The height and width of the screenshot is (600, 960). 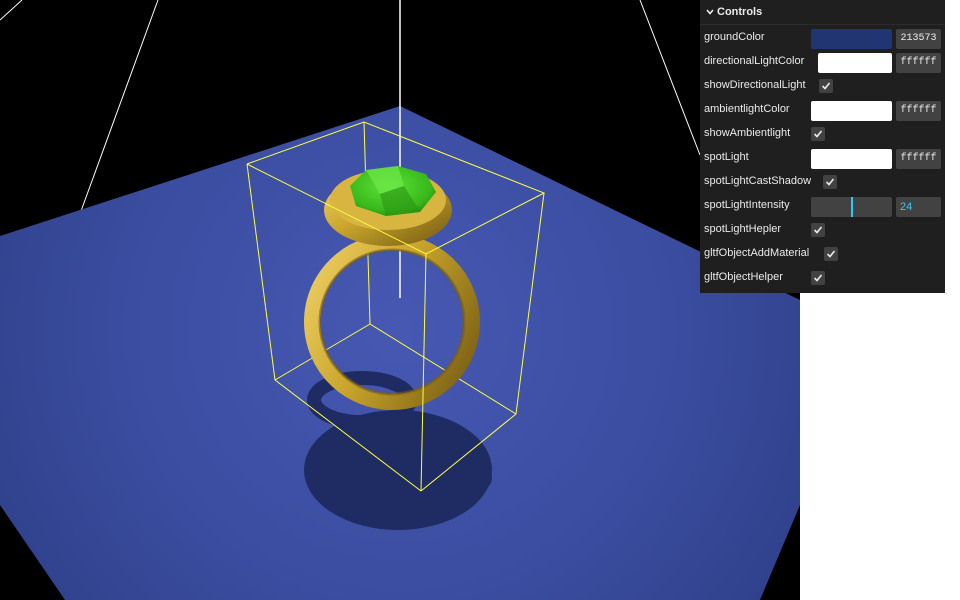 What do you see at coordinates (726, 157) in the screenshot?
I see `spot-light-label: spotLight` at bounding box center [726, 157].